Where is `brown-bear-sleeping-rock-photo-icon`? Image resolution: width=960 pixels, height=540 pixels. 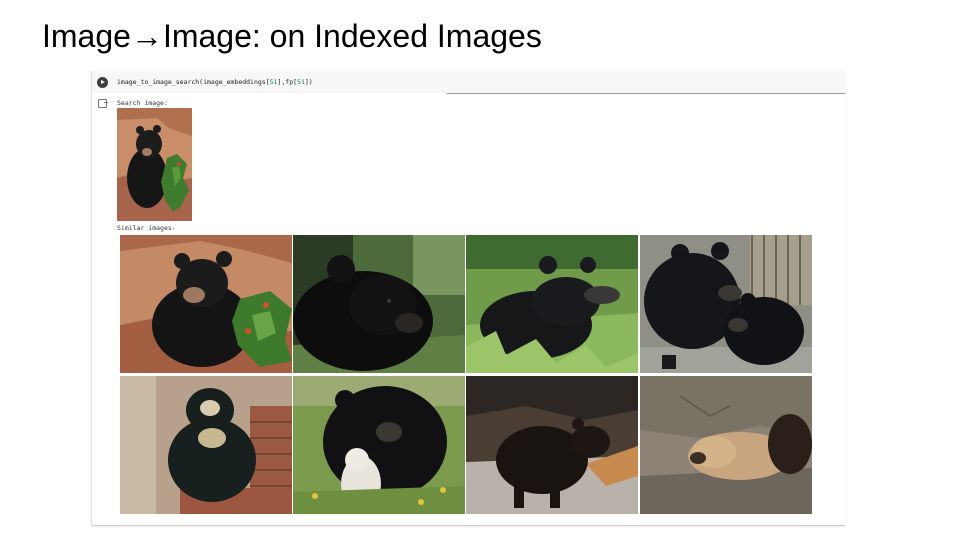 brown-bear-sleeping-rock-photo-icon is located at coordinates (726, 445).